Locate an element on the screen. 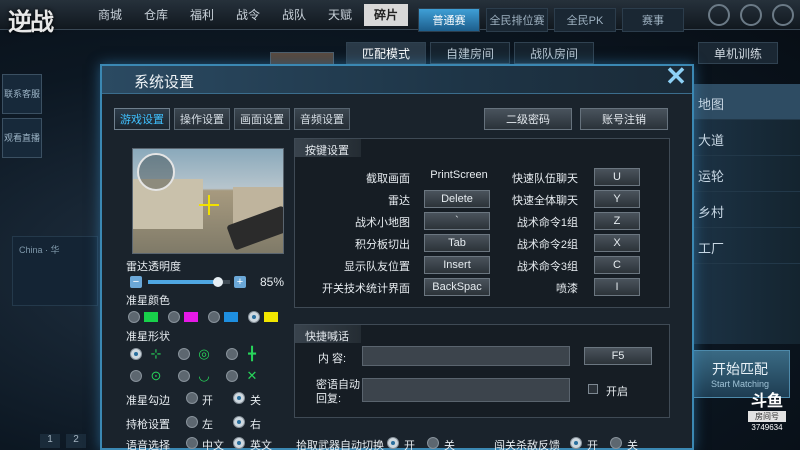 This screenshot has height=450, width=800. page-1: 1 is located at coordinates (50, 441).